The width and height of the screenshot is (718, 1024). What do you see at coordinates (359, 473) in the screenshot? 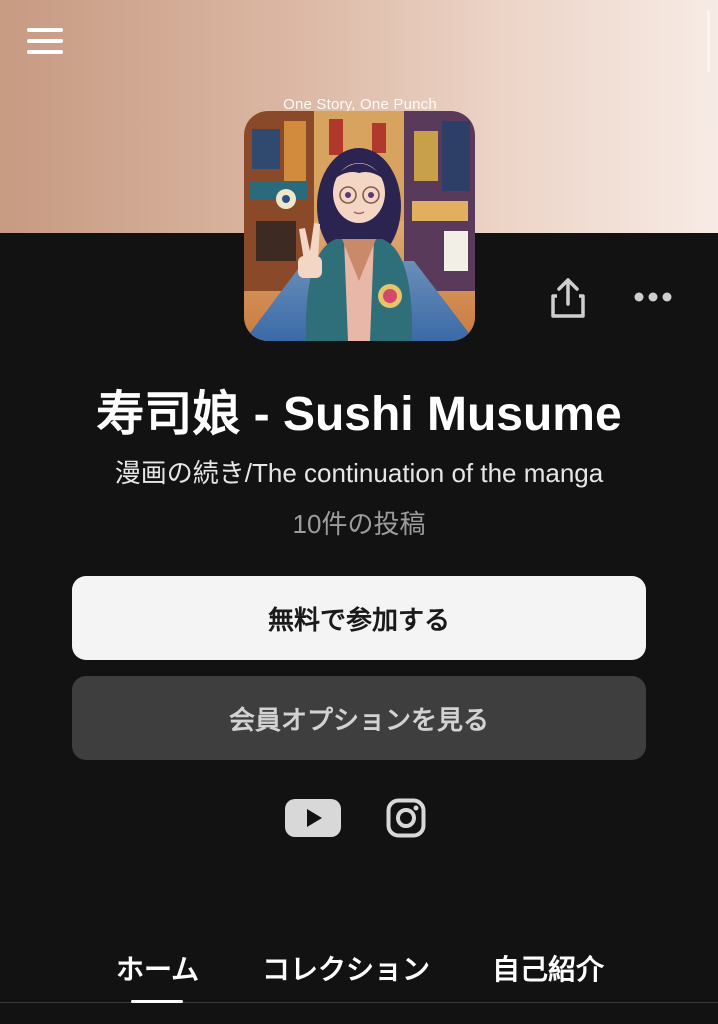
I see `page-subtitle: 漫画の続き/The continuation of the manga` at bounding box center [359, 473].